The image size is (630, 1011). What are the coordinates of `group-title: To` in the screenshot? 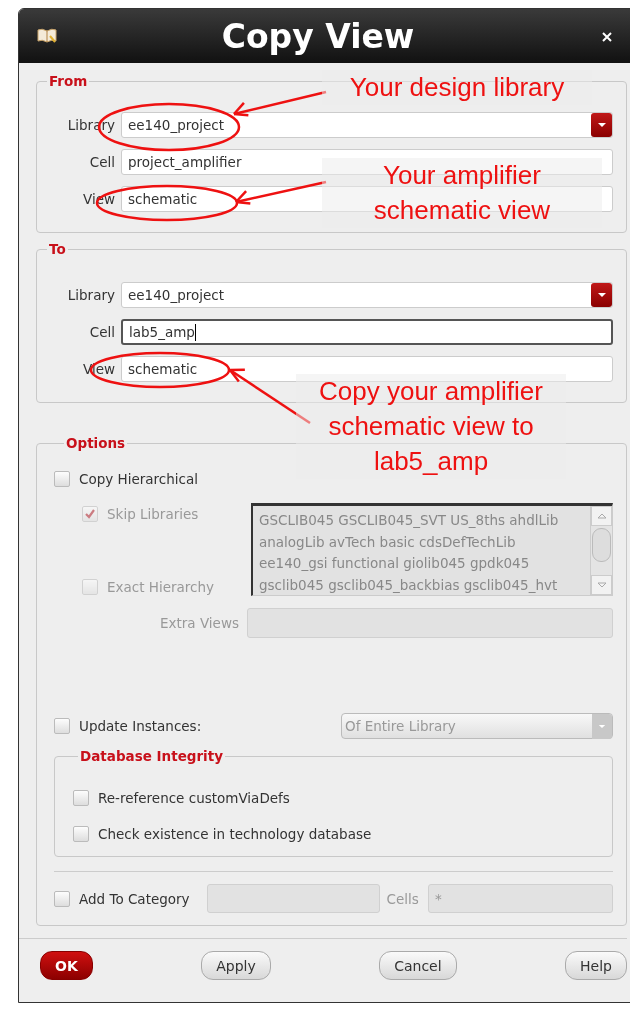 It's located at (57, 249).